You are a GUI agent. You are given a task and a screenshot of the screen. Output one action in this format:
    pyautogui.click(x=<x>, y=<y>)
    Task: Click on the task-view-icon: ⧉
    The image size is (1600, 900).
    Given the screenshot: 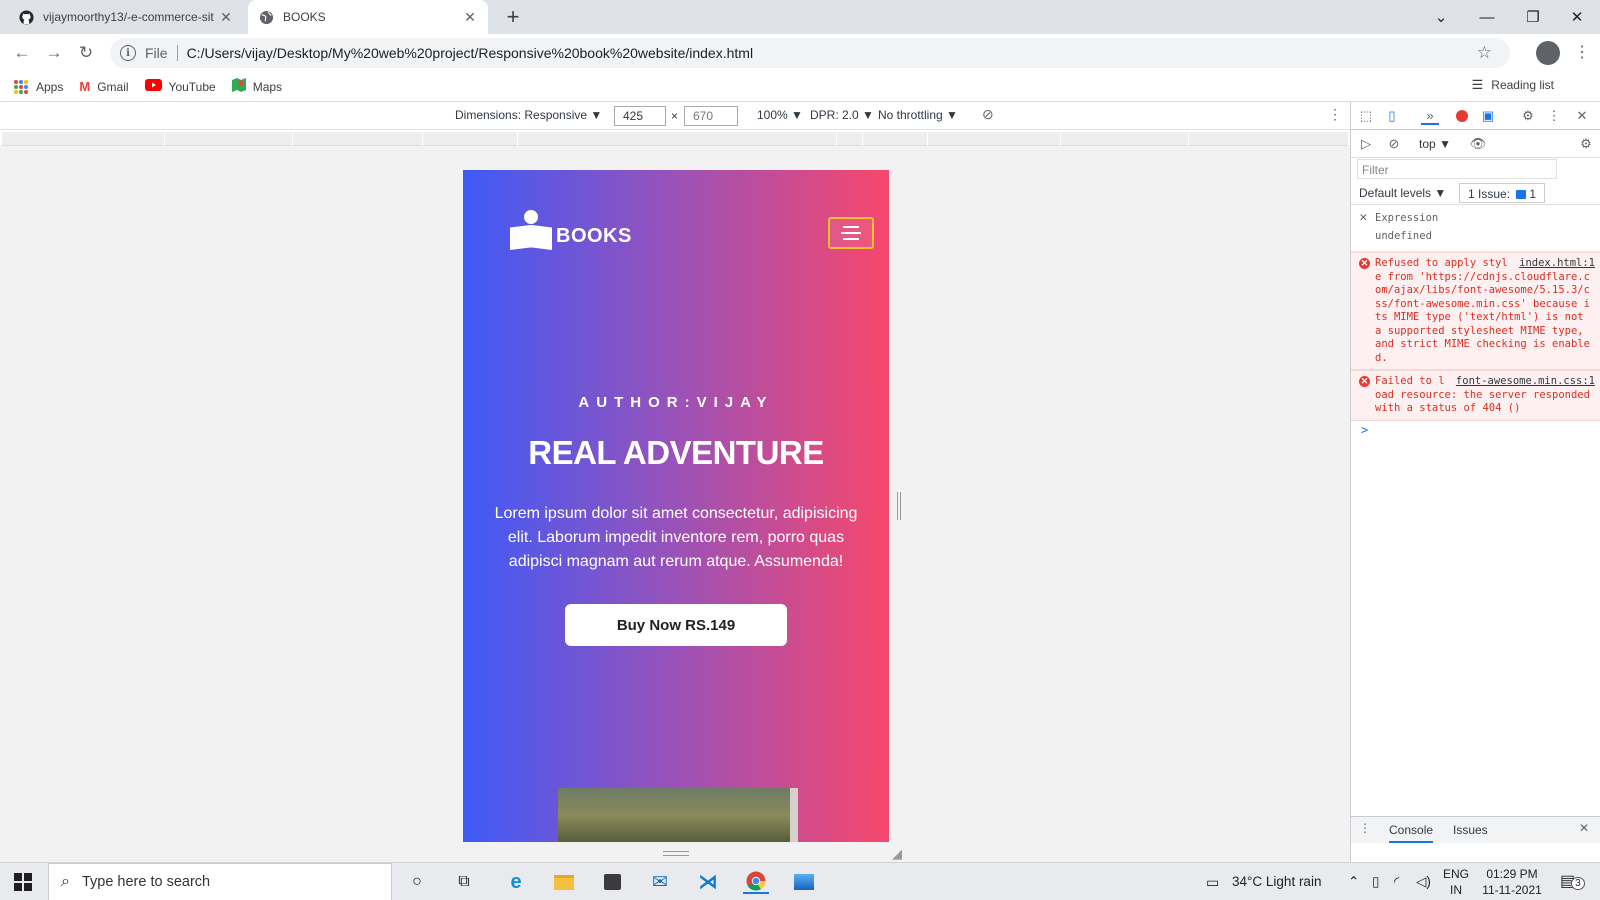 What is the action you would take?
    pyautogui.click(x=464, y=882)
    